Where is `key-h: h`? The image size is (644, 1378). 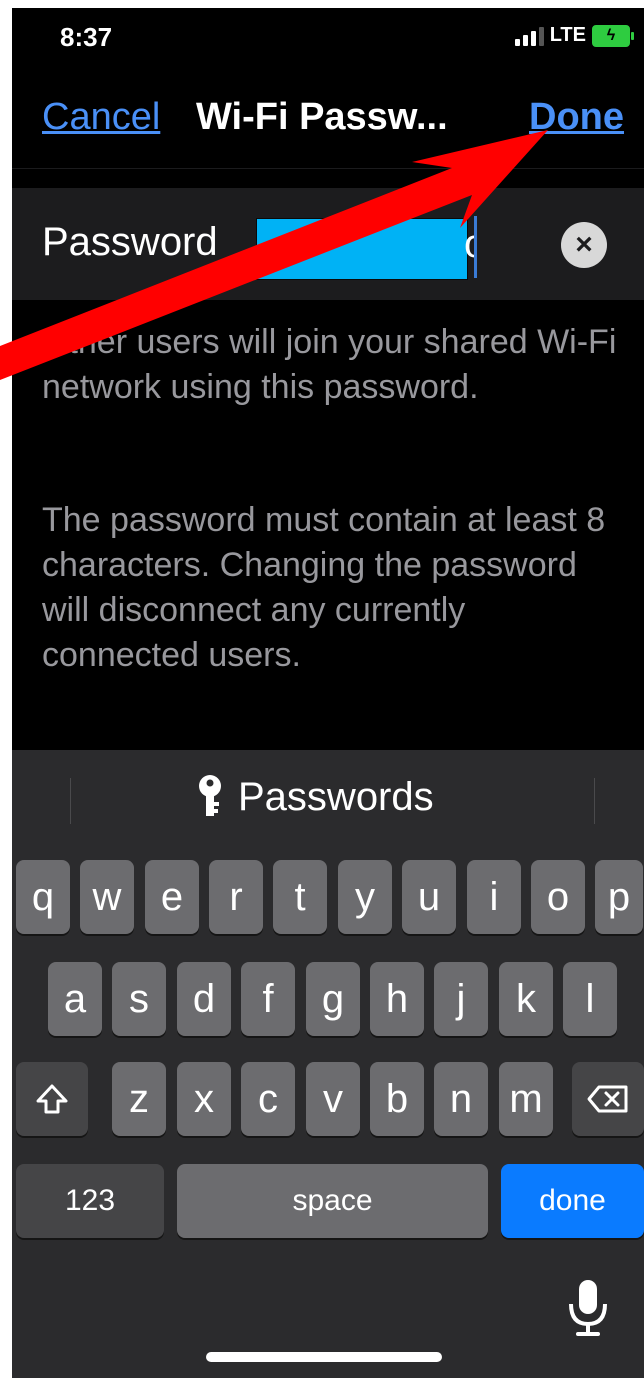 key-h: h is located at coordinates (397, 999).